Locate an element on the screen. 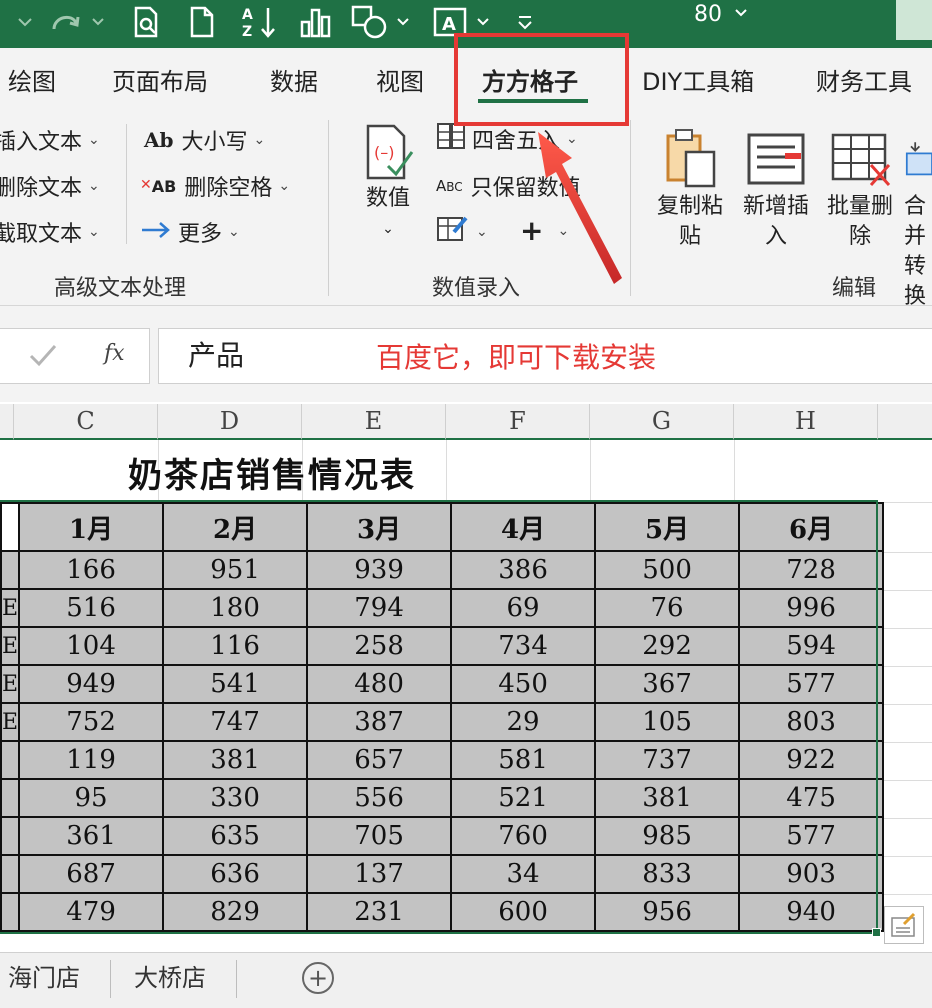 Image resolution: width=932 pixels, height=1008 pixels. add-sheet-button: + is located at coordinates (318, 978).